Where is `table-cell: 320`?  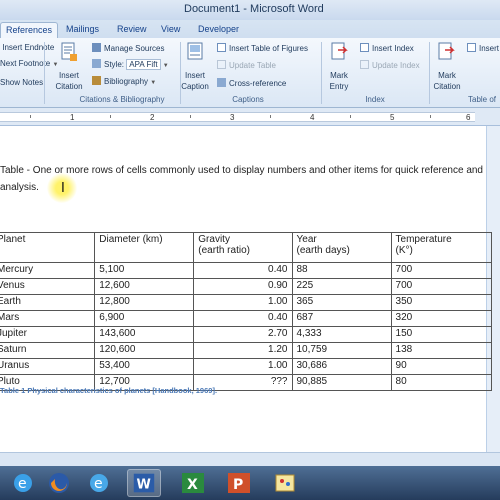 table-cell: 320 is located at coordinates (441, 318).